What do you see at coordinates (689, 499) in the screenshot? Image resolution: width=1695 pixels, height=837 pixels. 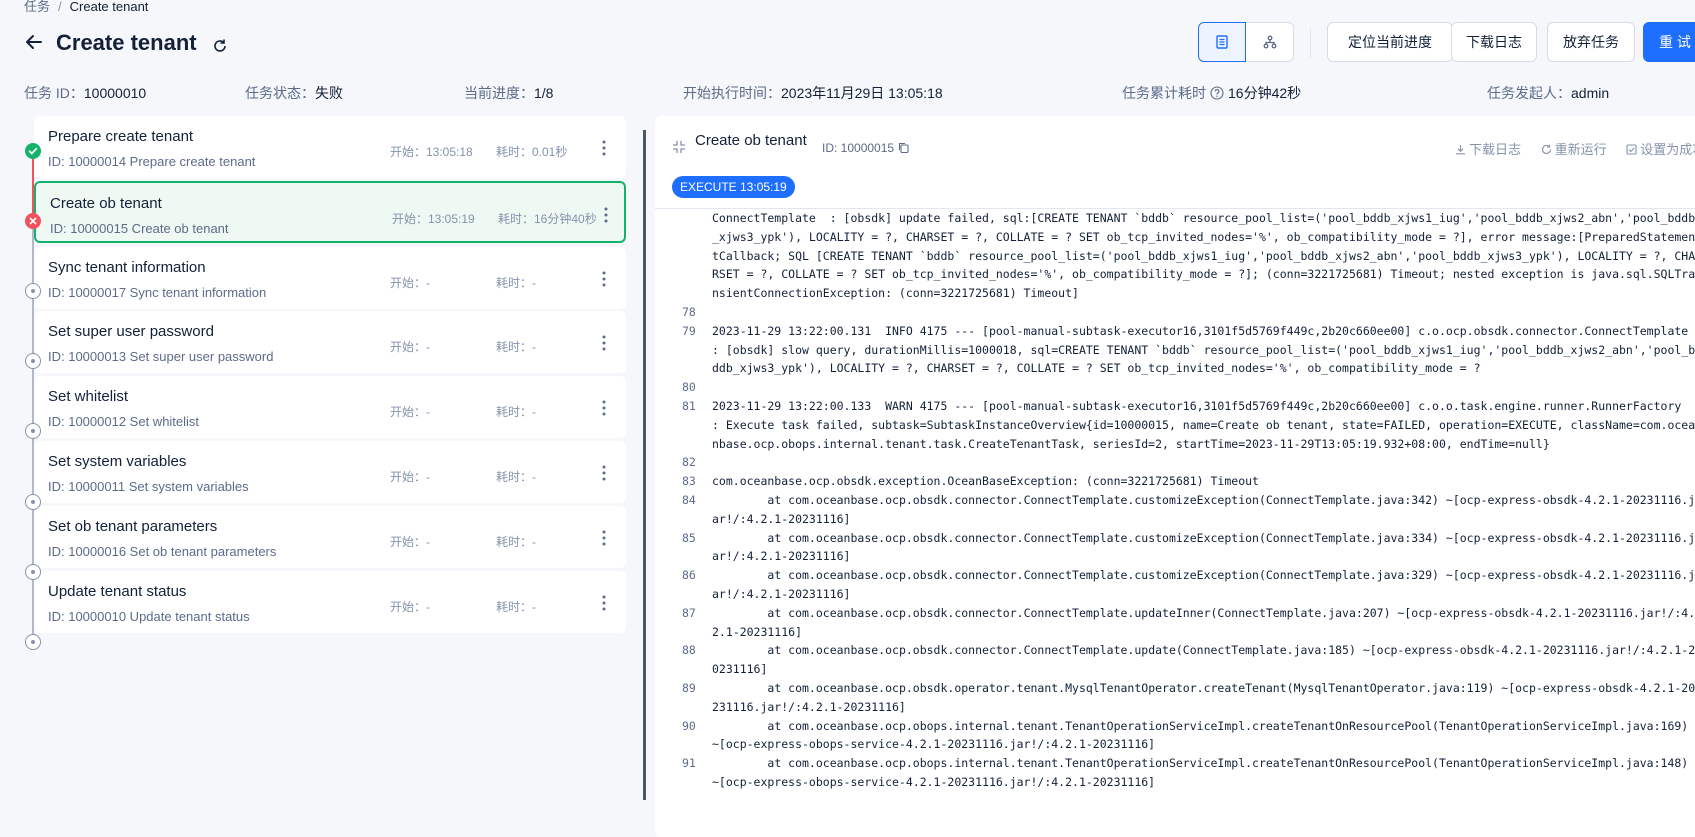 I see `log-line-number: 84` at bounding box center [689, 499].